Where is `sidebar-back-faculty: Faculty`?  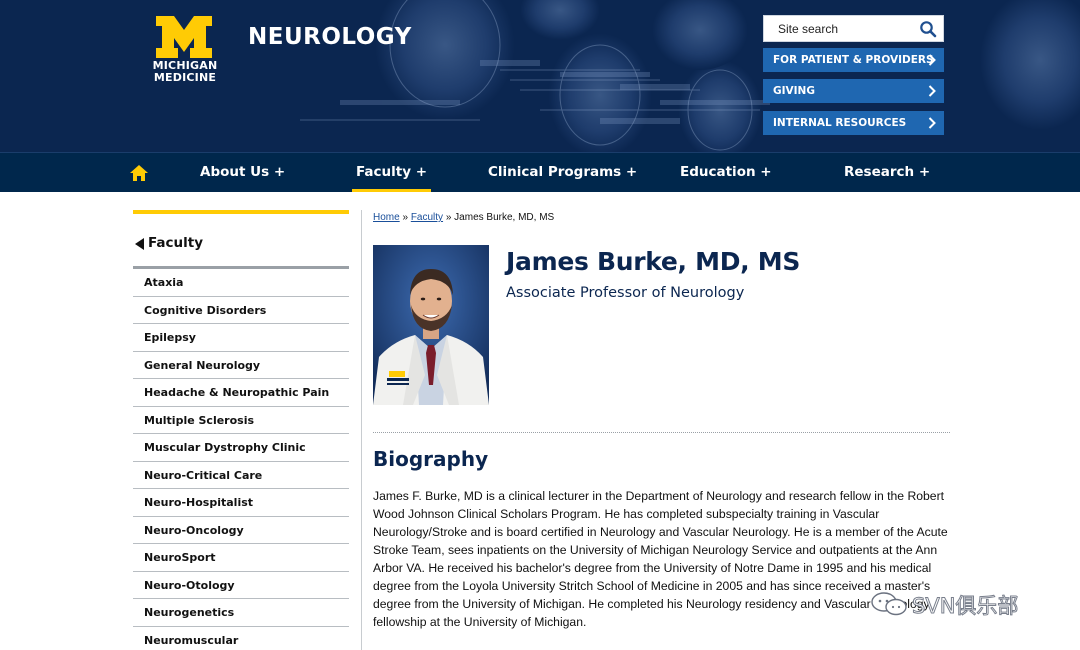 sidebar-back-faculty: Faculty is located at coordinates (241, 245).